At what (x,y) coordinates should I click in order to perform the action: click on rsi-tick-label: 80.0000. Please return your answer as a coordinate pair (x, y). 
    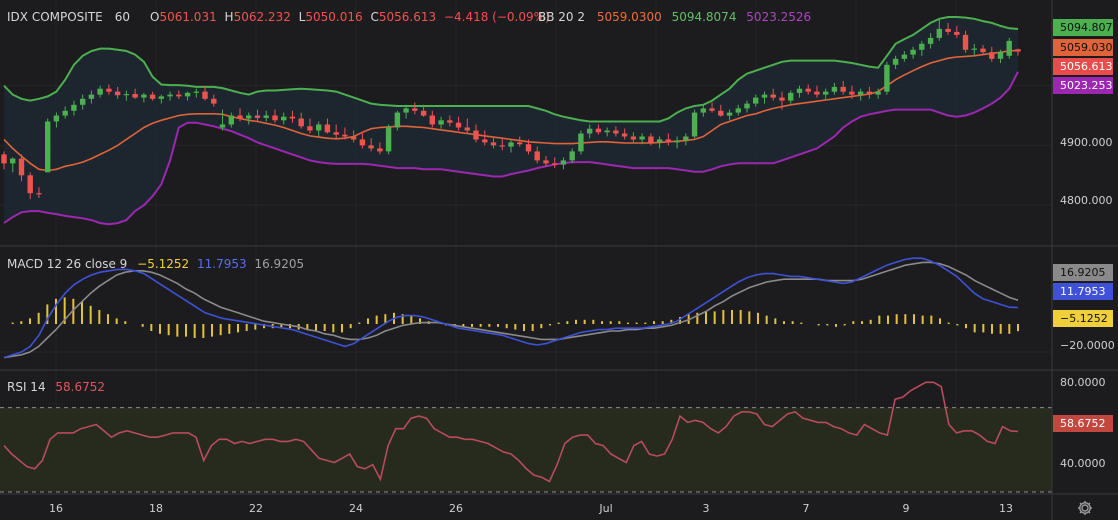
    Looking at the image, I should click on (1083, 382).